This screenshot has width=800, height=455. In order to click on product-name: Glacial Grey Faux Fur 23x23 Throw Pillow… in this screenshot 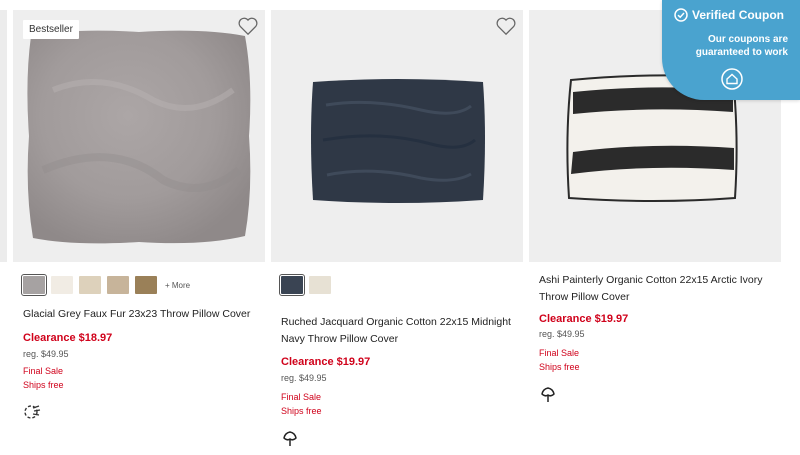, I will do `click(141, 314)`.